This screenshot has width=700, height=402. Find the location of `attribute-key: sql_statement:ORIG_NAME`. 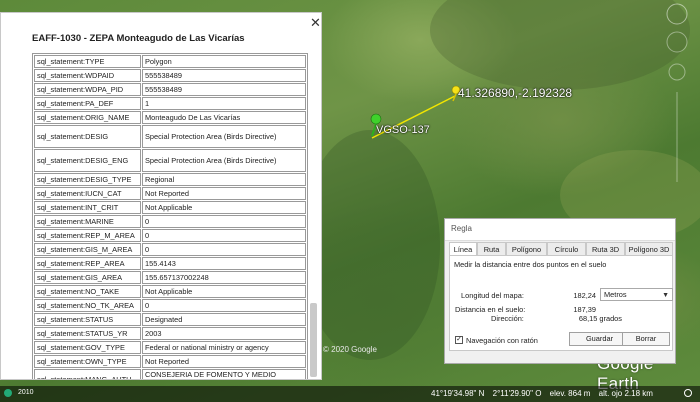

attribute-key: sql_statement:ORIG_NAME is located at coordinates (87, 117).